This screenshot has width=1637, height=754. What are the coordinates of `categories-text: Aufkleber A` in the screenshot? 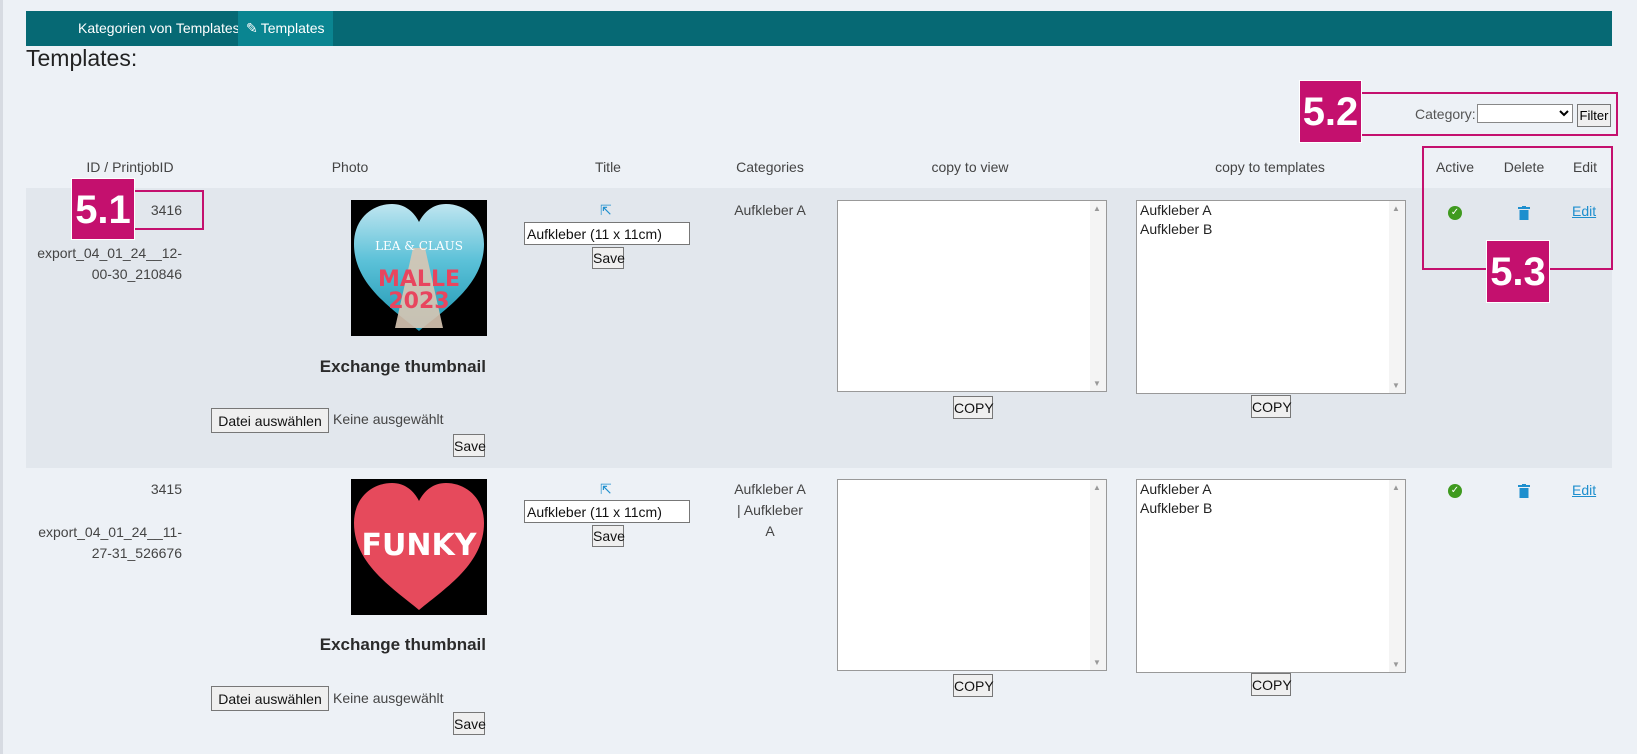 It's located at (770, 210).